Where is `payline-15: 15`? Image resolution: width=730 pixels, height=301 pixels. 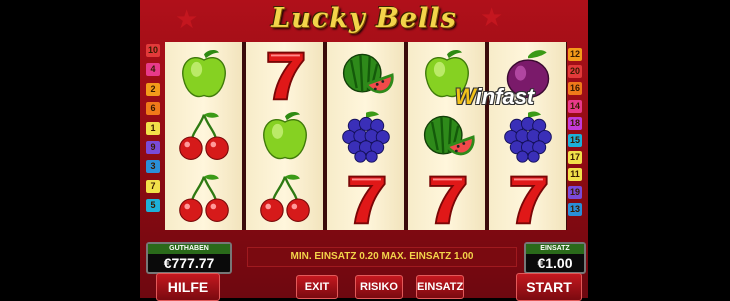
payline-15: 15 is located at coordinates (575, 140).